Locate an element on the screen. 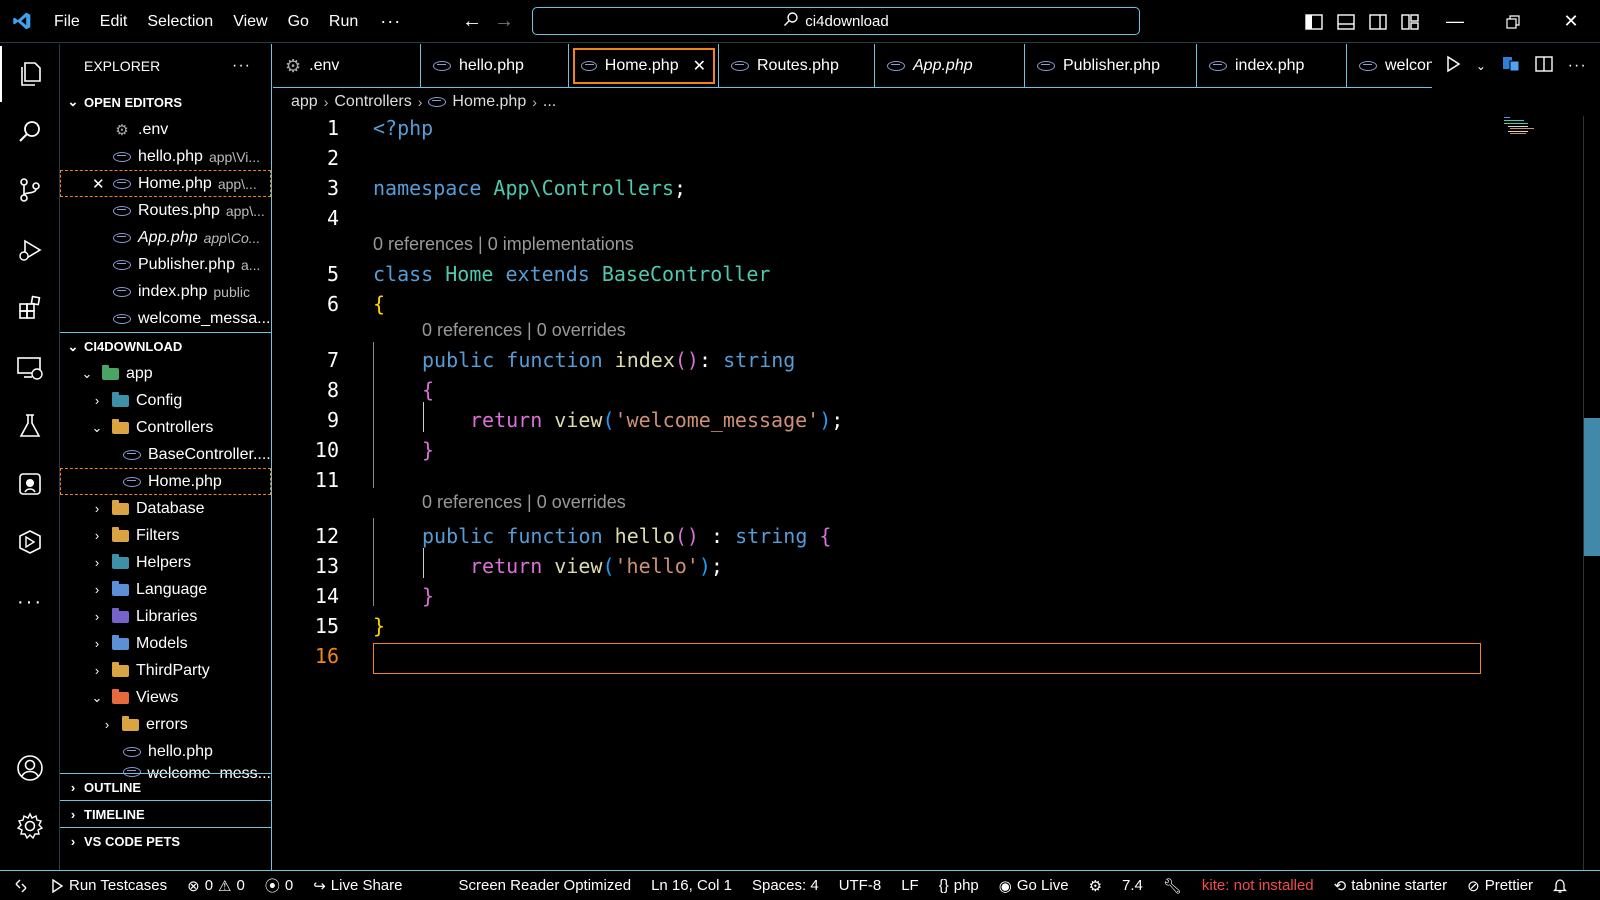 This screenshot has width=1600, height=900. back-arrow-icon: ← is located at coordinates (472, 21).